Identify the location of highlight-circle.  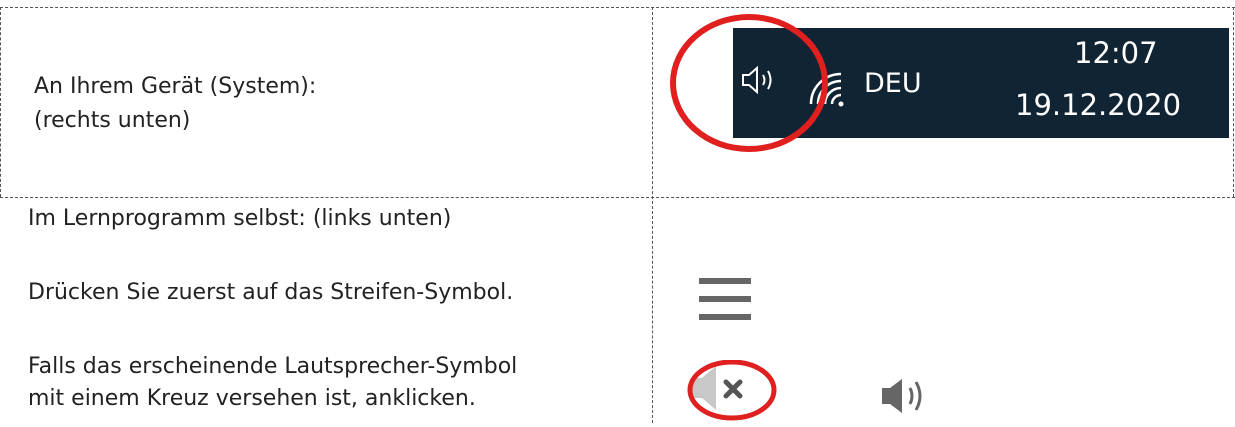
(749, 83).